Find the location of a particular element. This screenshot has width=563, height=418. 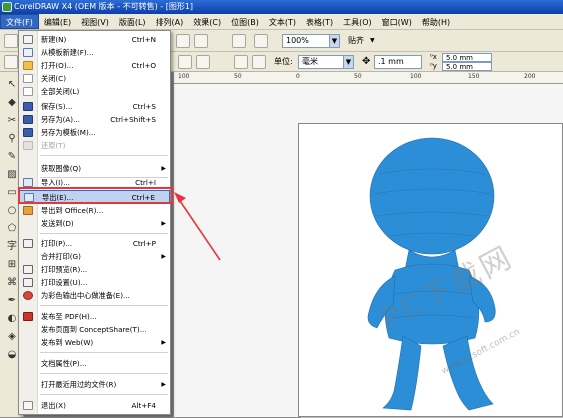

menu-item-exit: 退出(X) Alt+F4 is located at coordinates (94, 405).